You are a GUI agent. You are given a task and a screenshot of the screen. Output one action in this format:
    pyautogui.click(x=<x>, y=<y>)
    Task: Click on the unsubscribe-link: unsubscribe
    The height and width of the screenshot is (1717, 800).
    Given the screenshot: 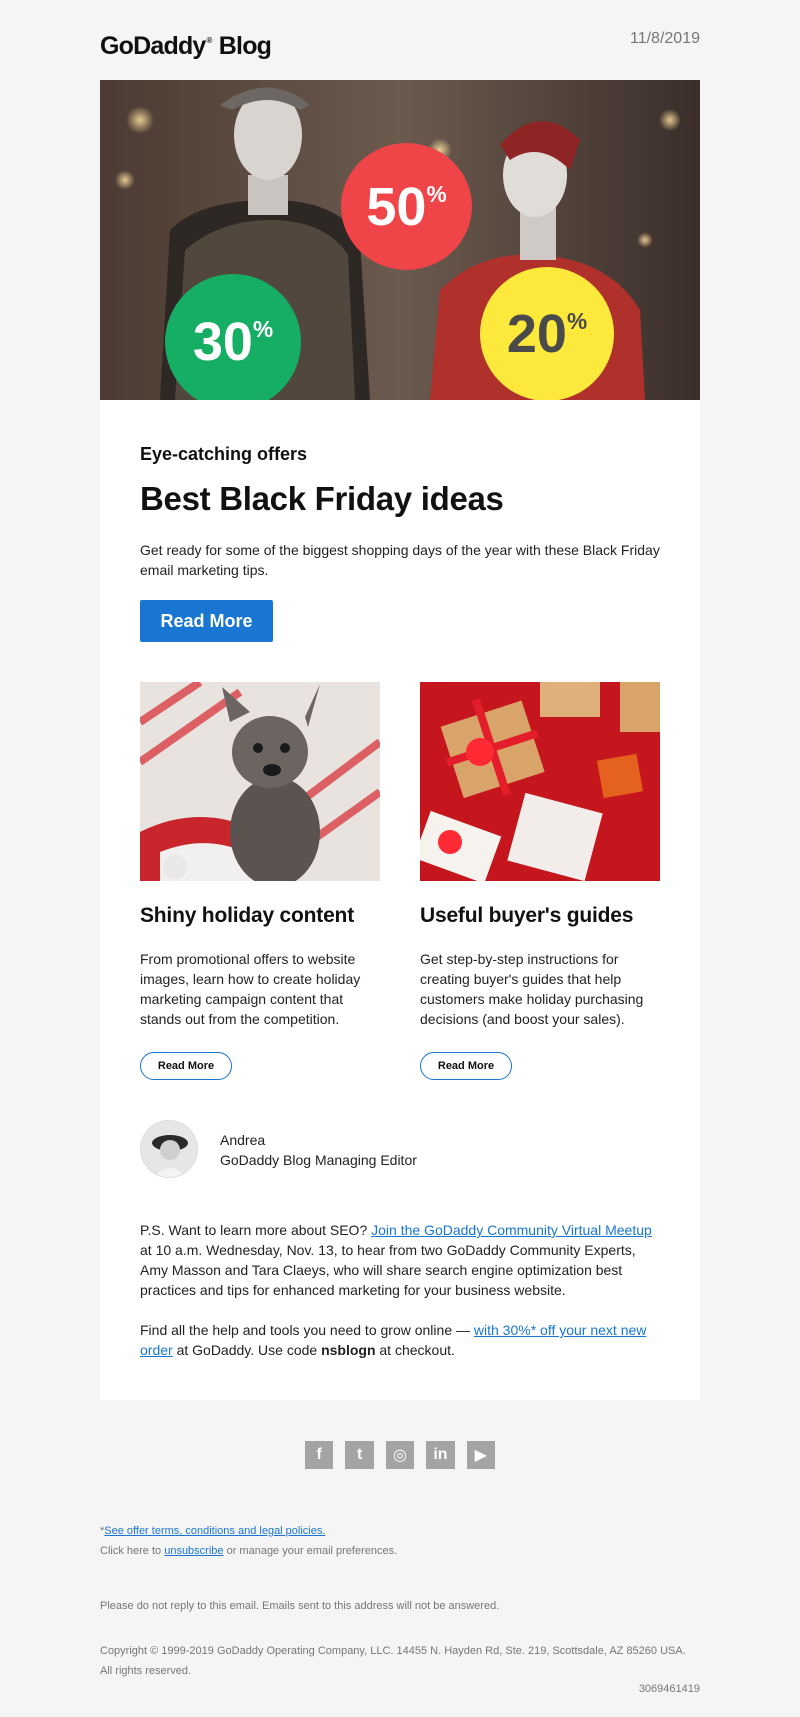 What is the action you would take?
    pyautogui.click(x=193, y=1551)
    